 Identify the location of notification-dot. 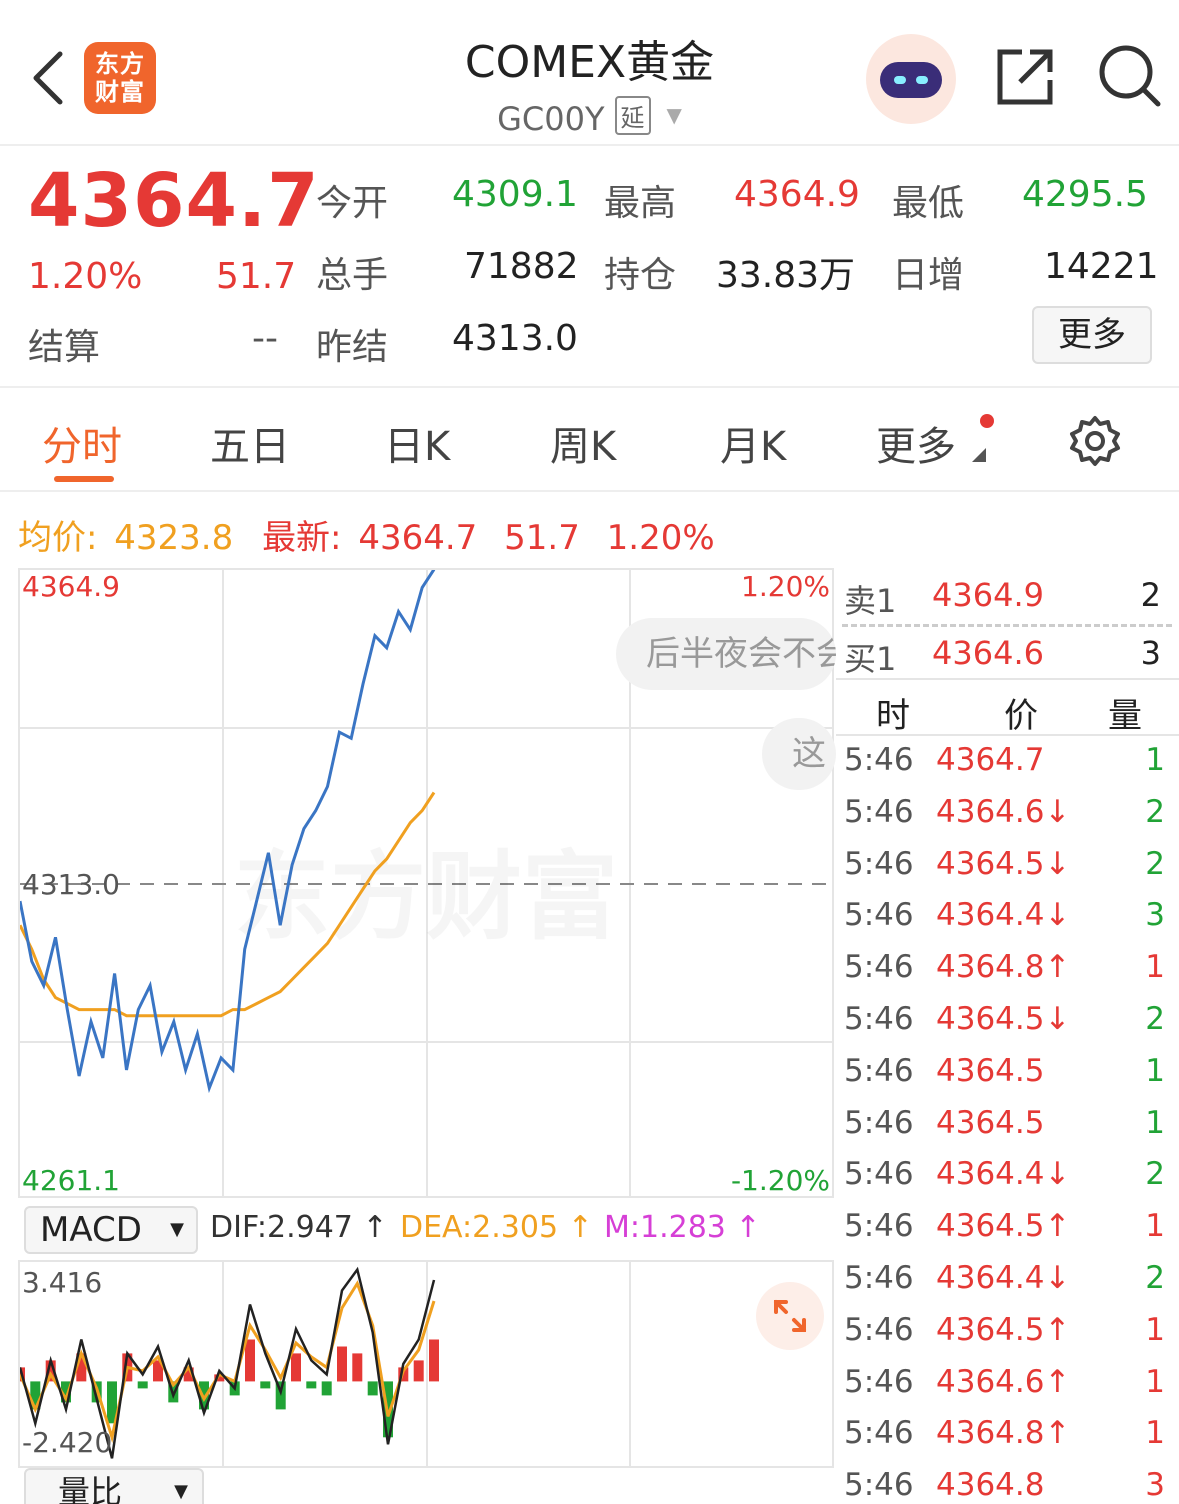
(987, 421).